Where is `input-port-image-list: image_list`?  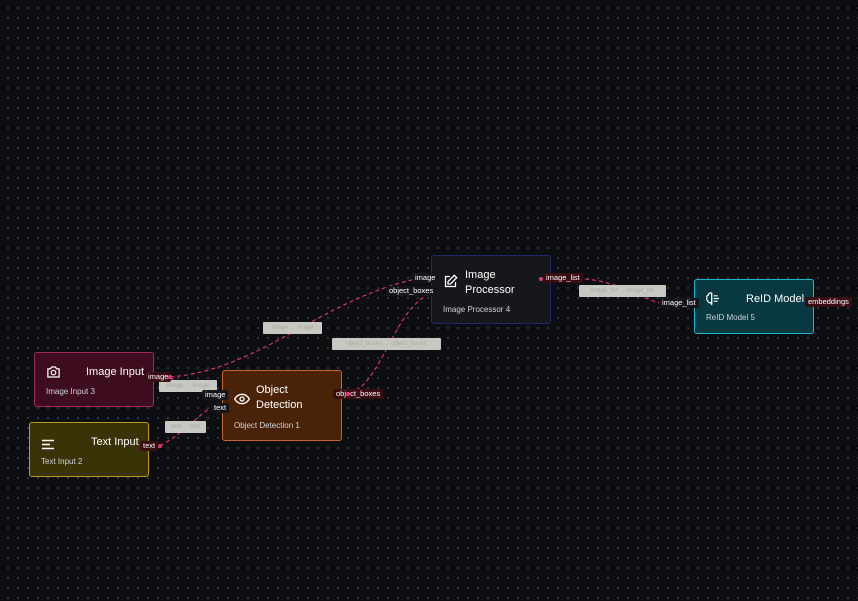
input-port-image-list: image_list is located at coordinates (679, 303).